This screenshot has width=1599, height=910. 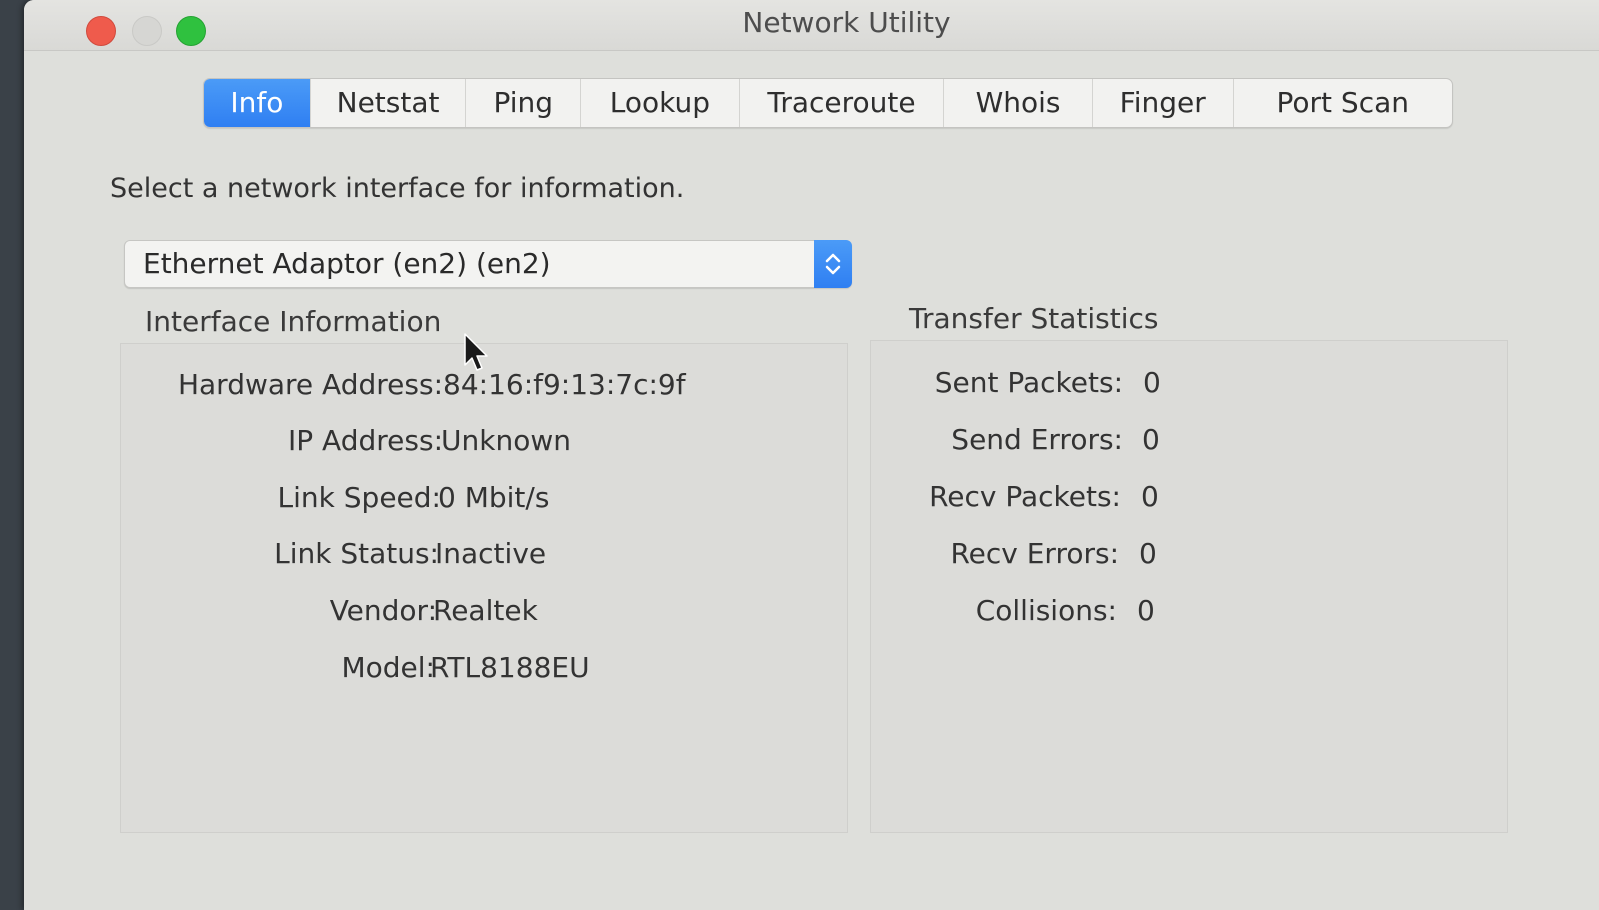 I want to click on model-value: RTL8188EU, so click(x=510, y=667).